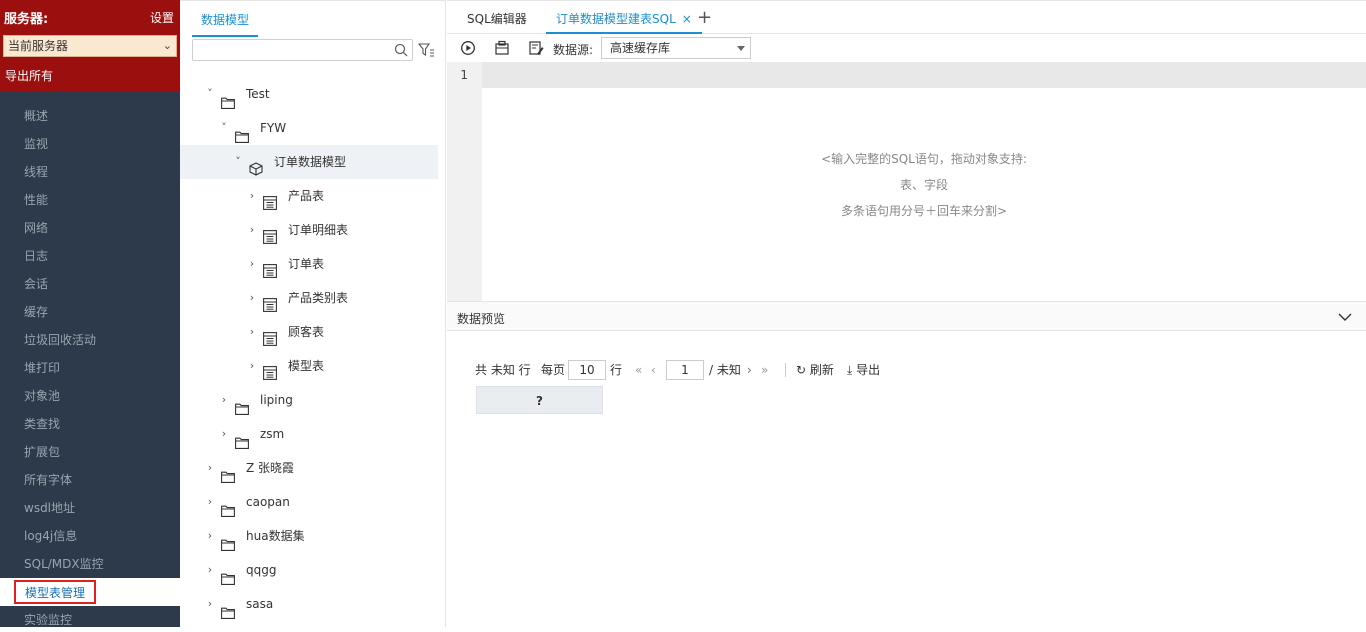  I want to click on filter-icon, so click(426, 50).